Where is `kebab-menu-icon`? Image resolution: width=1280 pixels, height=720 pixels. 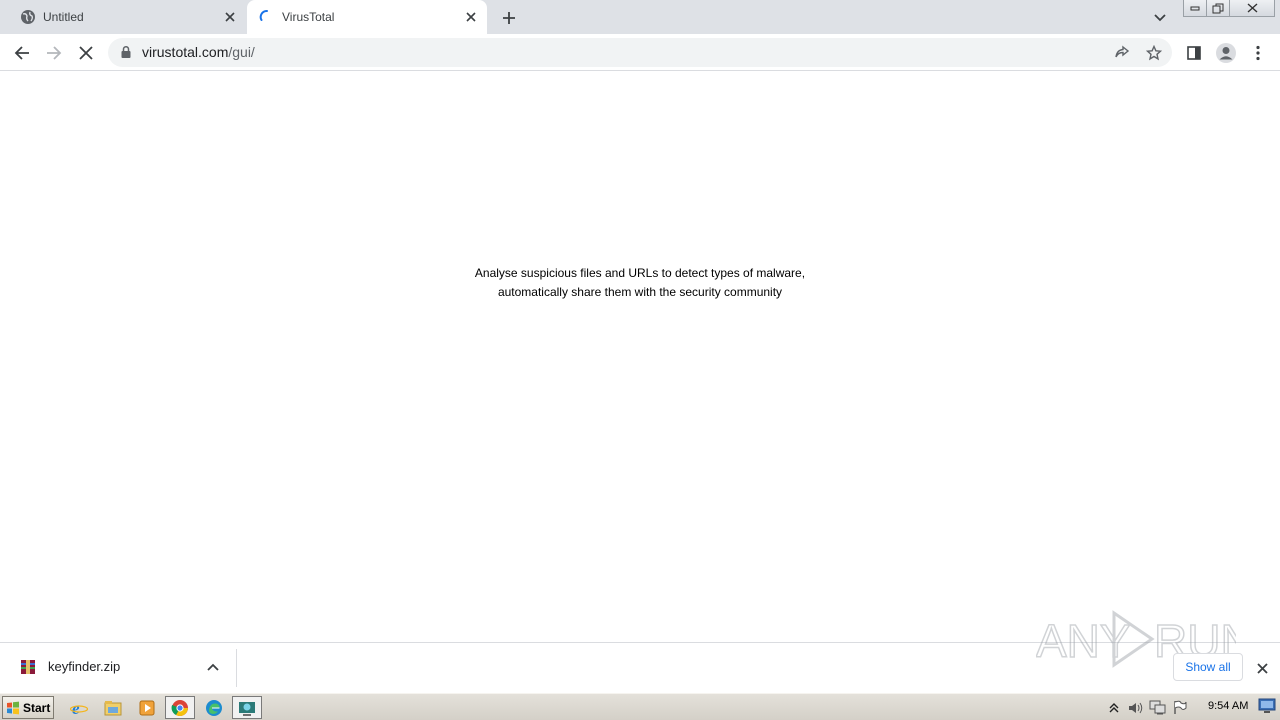 kebab-menu-icon is located at coordinates (1258, 53).